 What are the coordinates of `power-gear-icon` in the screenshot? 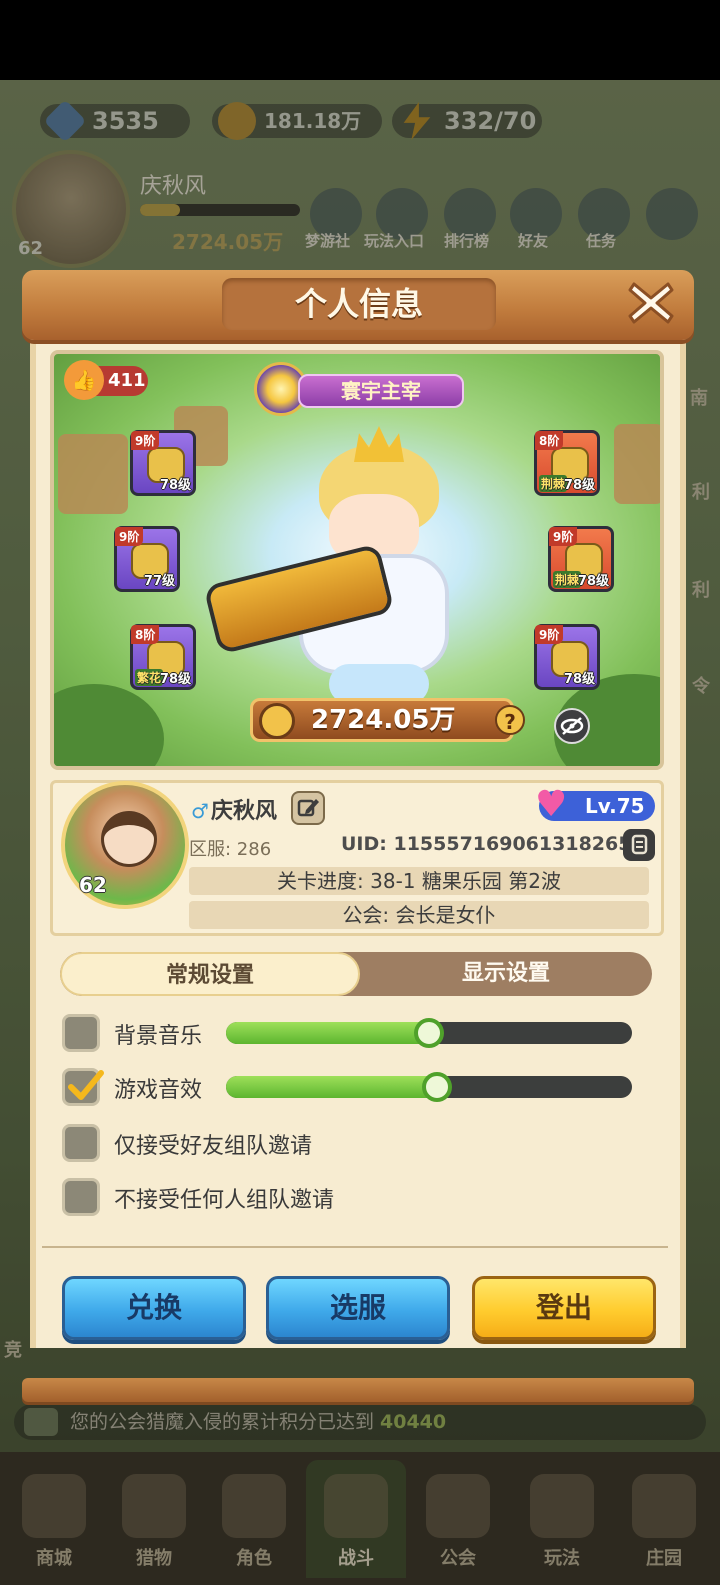 It's located at (277, 721).